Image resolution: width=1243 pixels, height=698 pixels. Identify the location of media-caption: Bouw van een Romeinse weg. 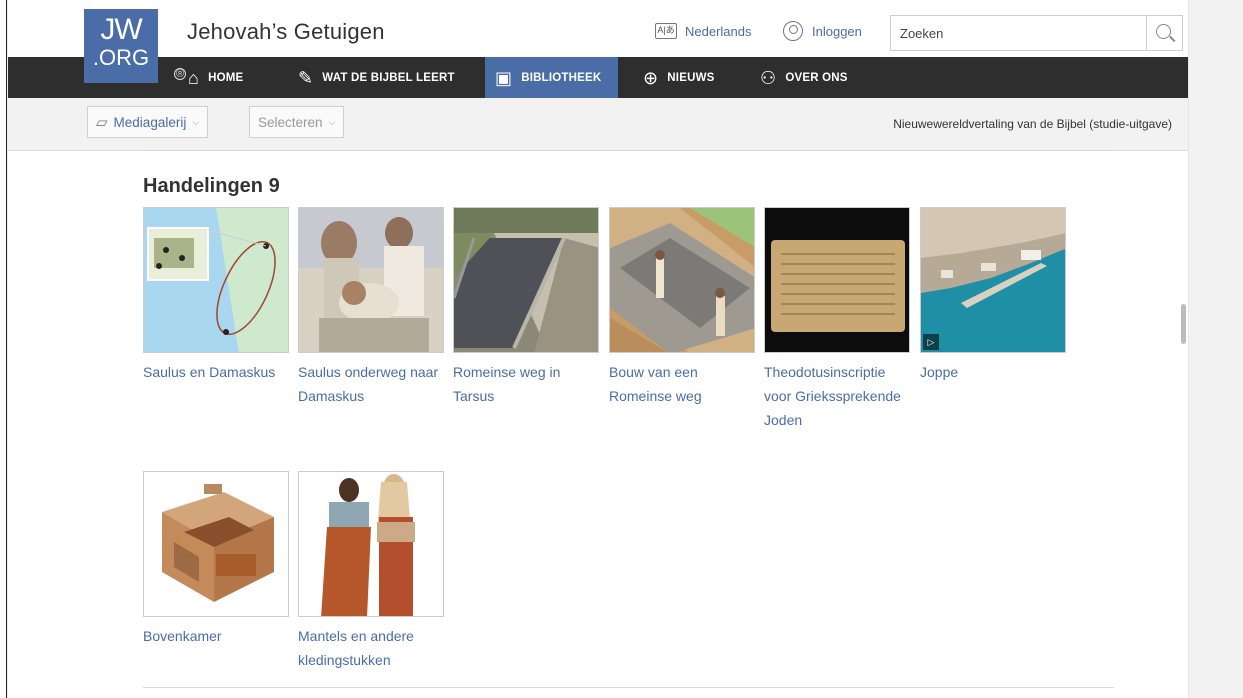
(684, 384).